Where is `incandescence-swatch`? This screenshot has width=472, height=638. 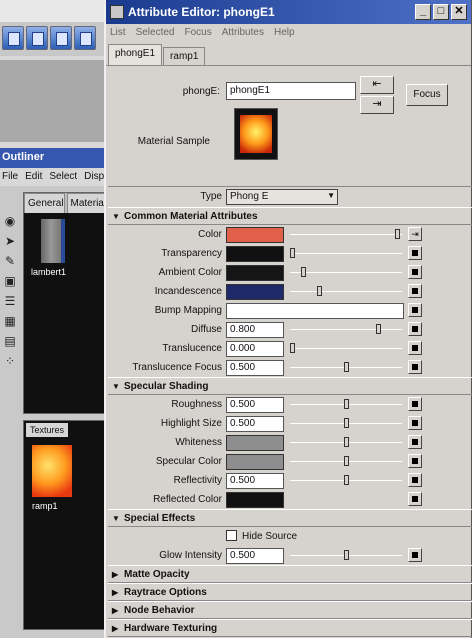 incandescence-swatch is located at coordinates (255, 292).